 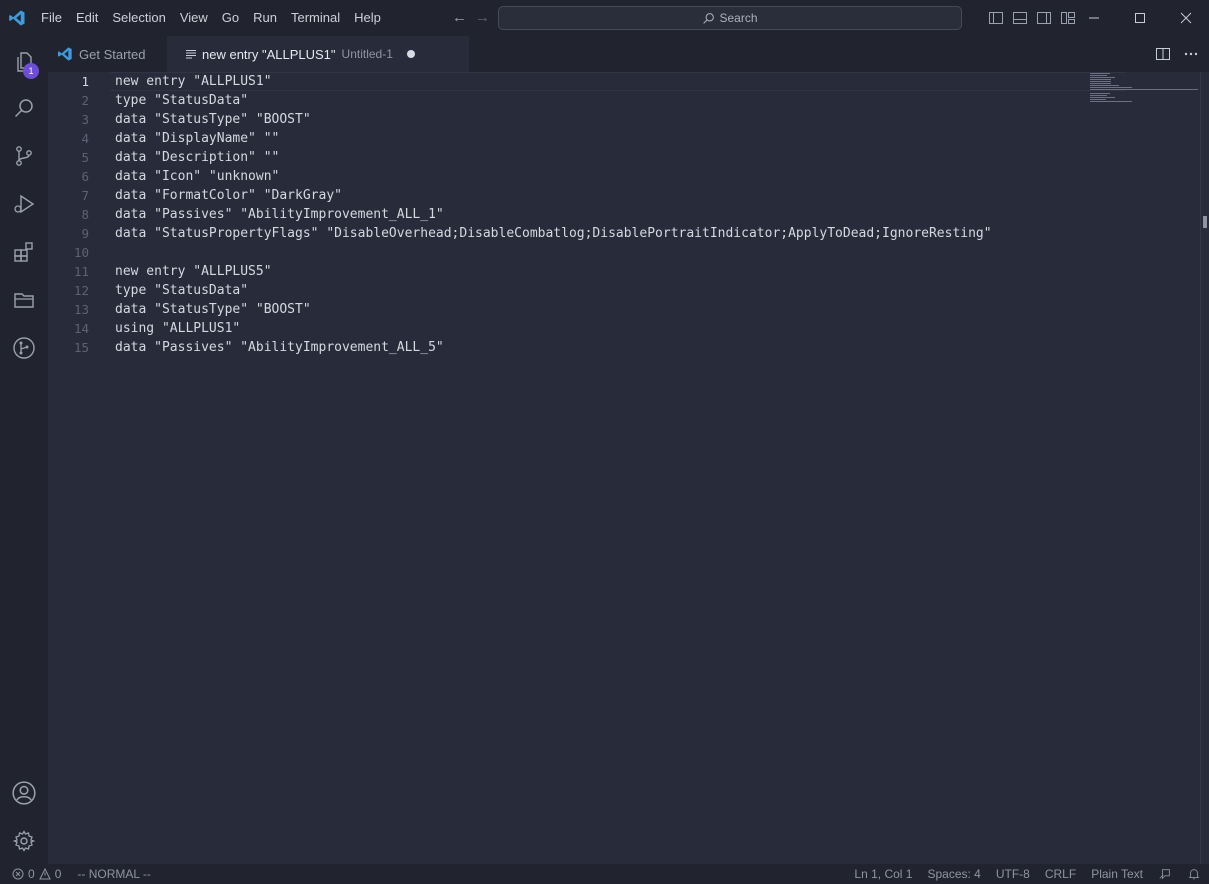 I want to click on arrow-right-icon: →, so click(x=482, y=18).